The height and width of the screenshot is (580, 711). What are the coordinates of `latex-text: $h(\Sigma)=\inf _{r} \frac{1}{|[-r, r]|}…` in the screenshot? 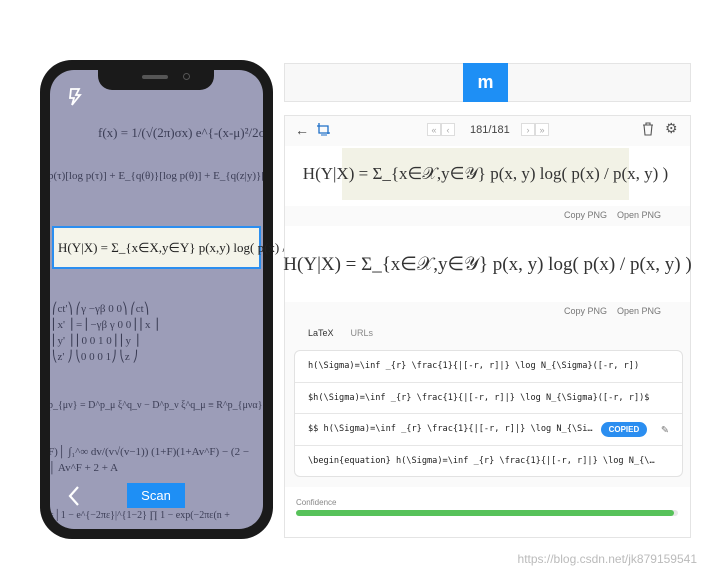 It's located at (479, 397).